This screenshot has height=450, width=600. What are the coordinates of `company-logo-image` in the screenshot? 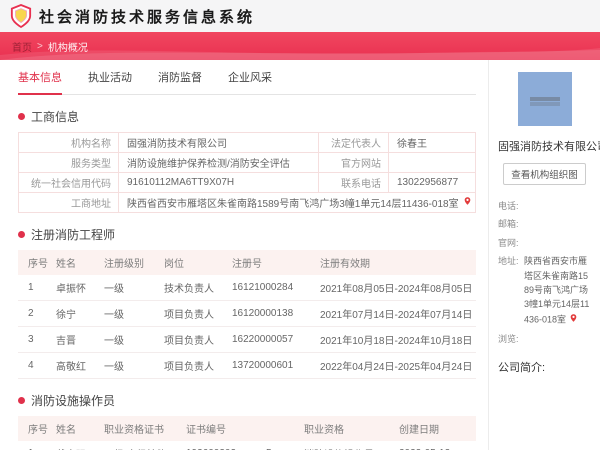 It's located at (544, 99).